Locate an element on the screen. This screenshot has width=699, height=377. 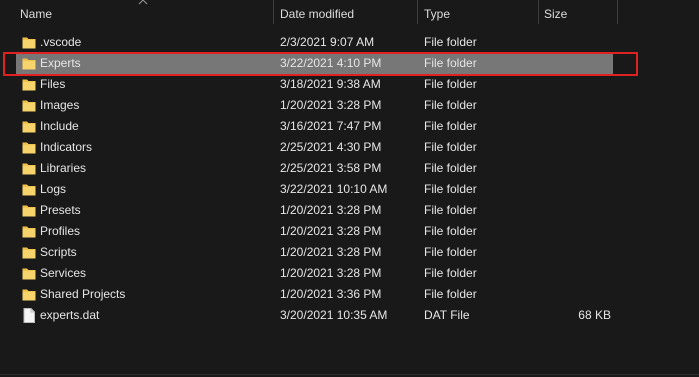
bottom-border is located at coordinates (349, 374).